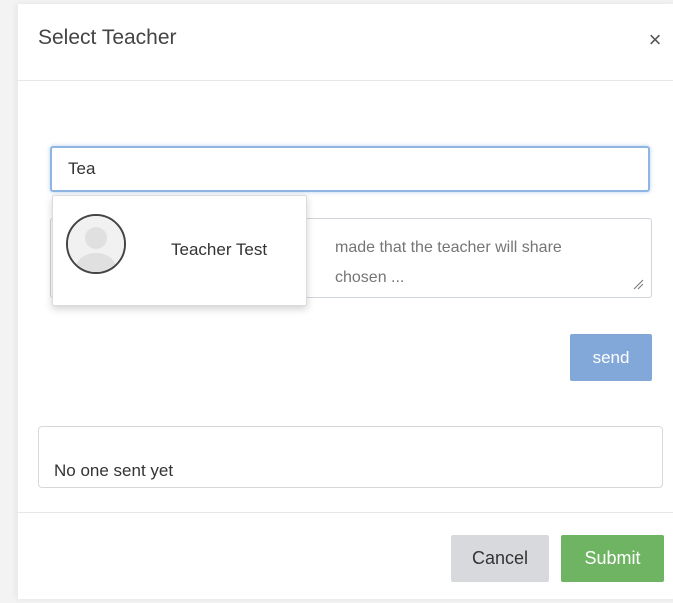  What do you see at coordinates (114, 470) in the screenshot?
I see `empty-state-text: No one sent yet` at bounding box center [114, 470].